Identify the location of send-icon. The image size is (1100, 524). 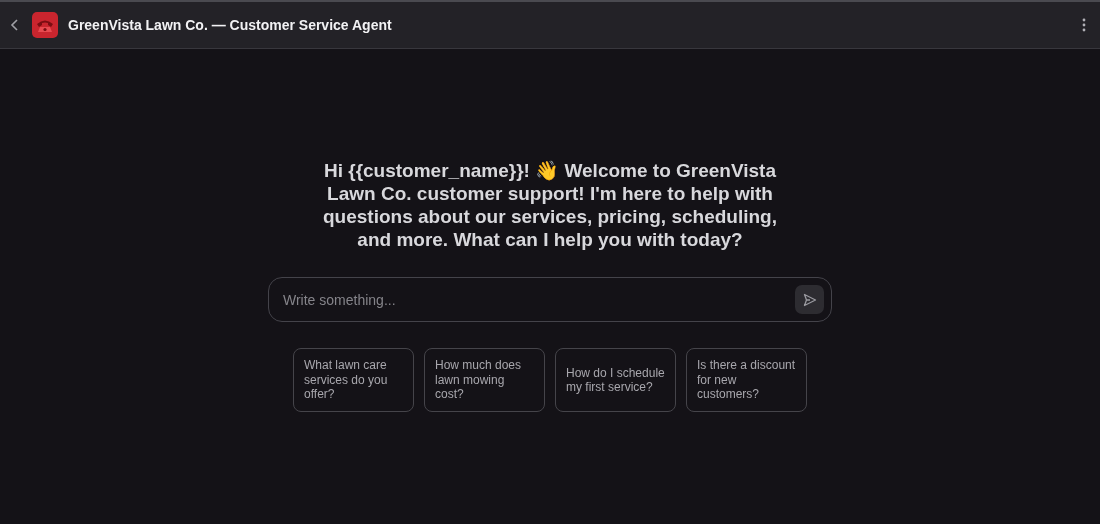
(809, 299).